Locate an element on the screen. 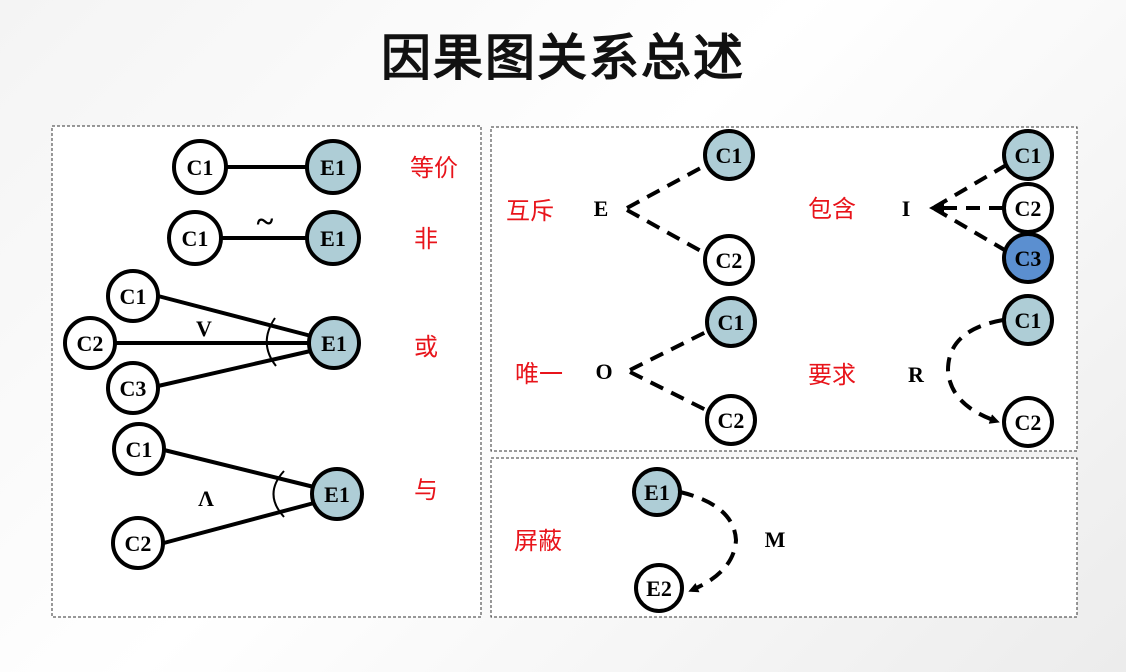 The image size is (1126, 672). inclusive-node-label-1: C1 is located at coordinates (1028, 155).